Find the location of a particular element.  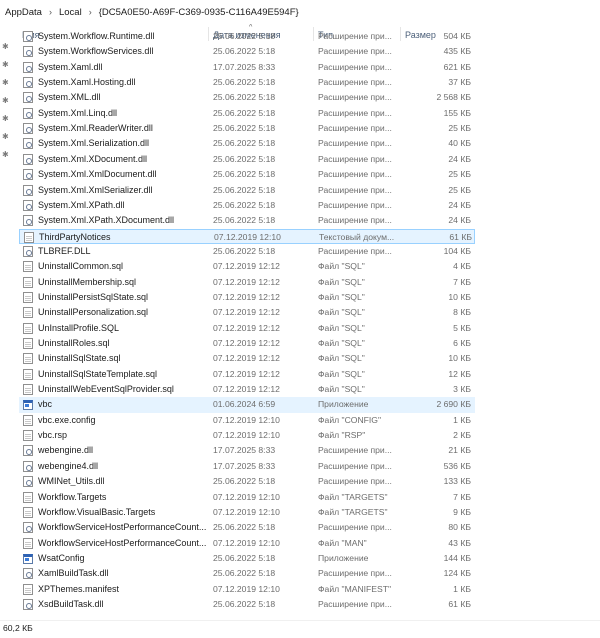

file-date: 01.06.2024 6:59 is located at coordinates (244, 404).